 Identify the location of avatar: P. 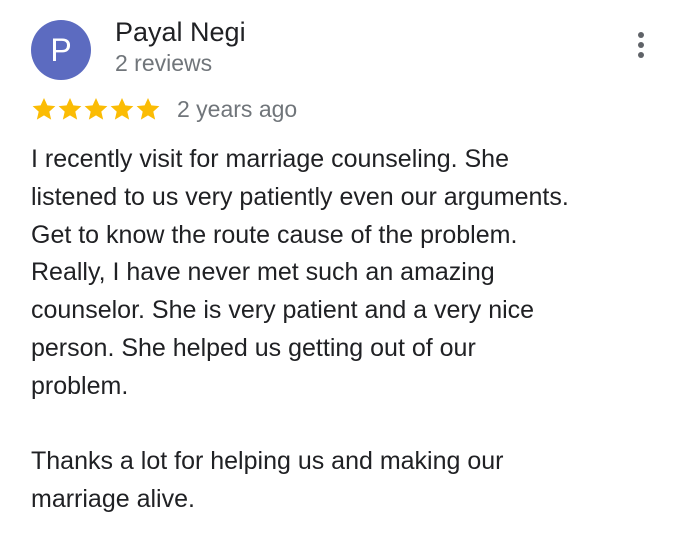
(61, 50).